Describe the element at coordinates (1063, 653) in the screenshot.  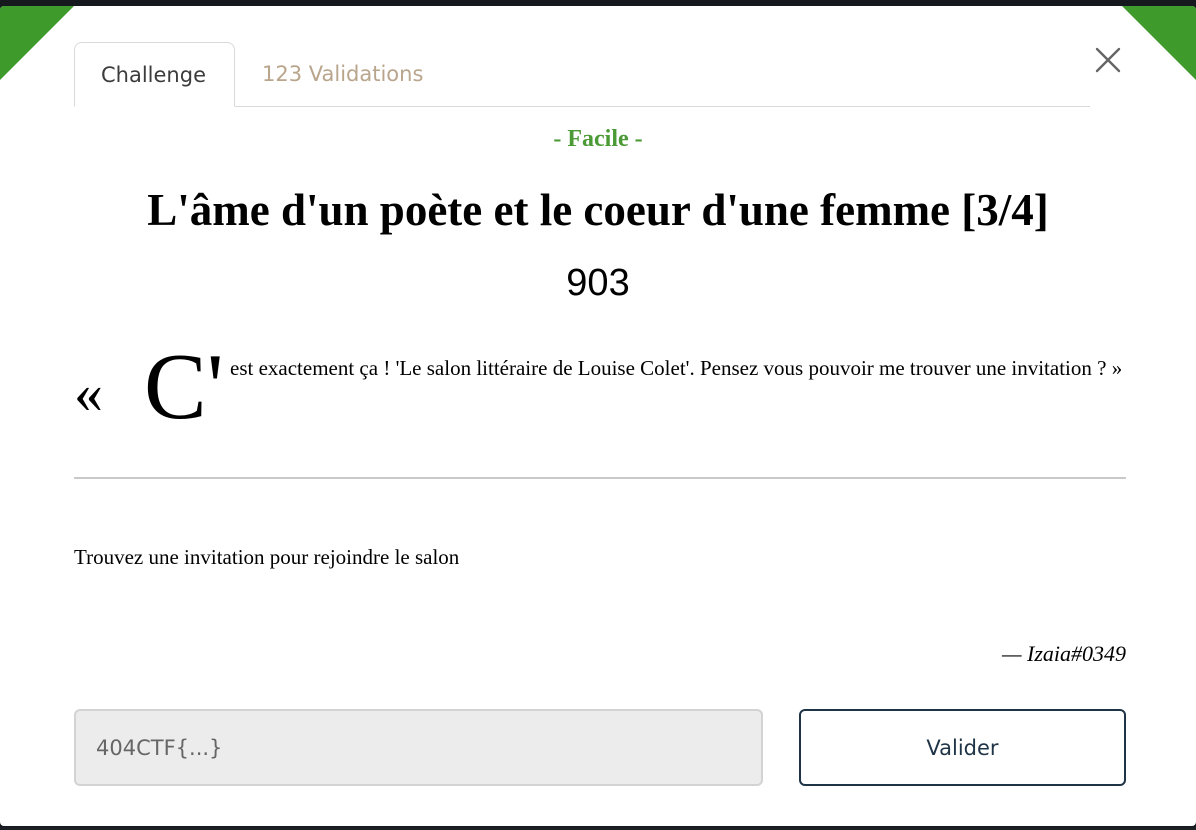
I see `challenge-author: — Izaia#0349` at that location.